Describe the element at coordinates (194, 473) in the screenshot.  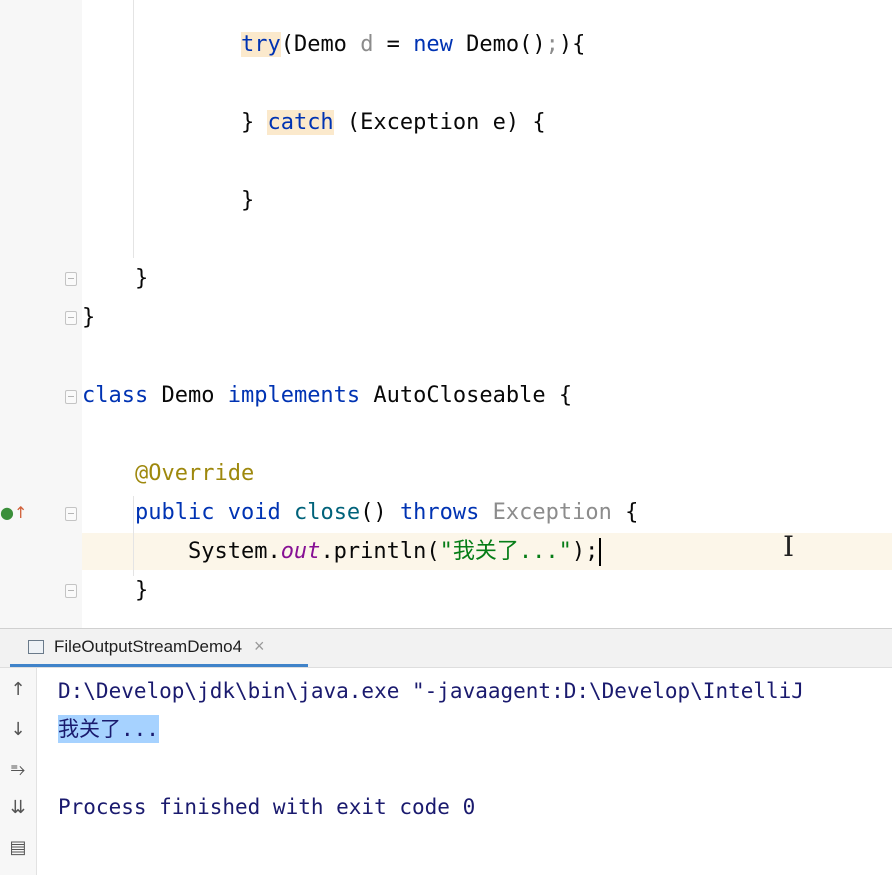
I see `code-line: @Override` at that location.